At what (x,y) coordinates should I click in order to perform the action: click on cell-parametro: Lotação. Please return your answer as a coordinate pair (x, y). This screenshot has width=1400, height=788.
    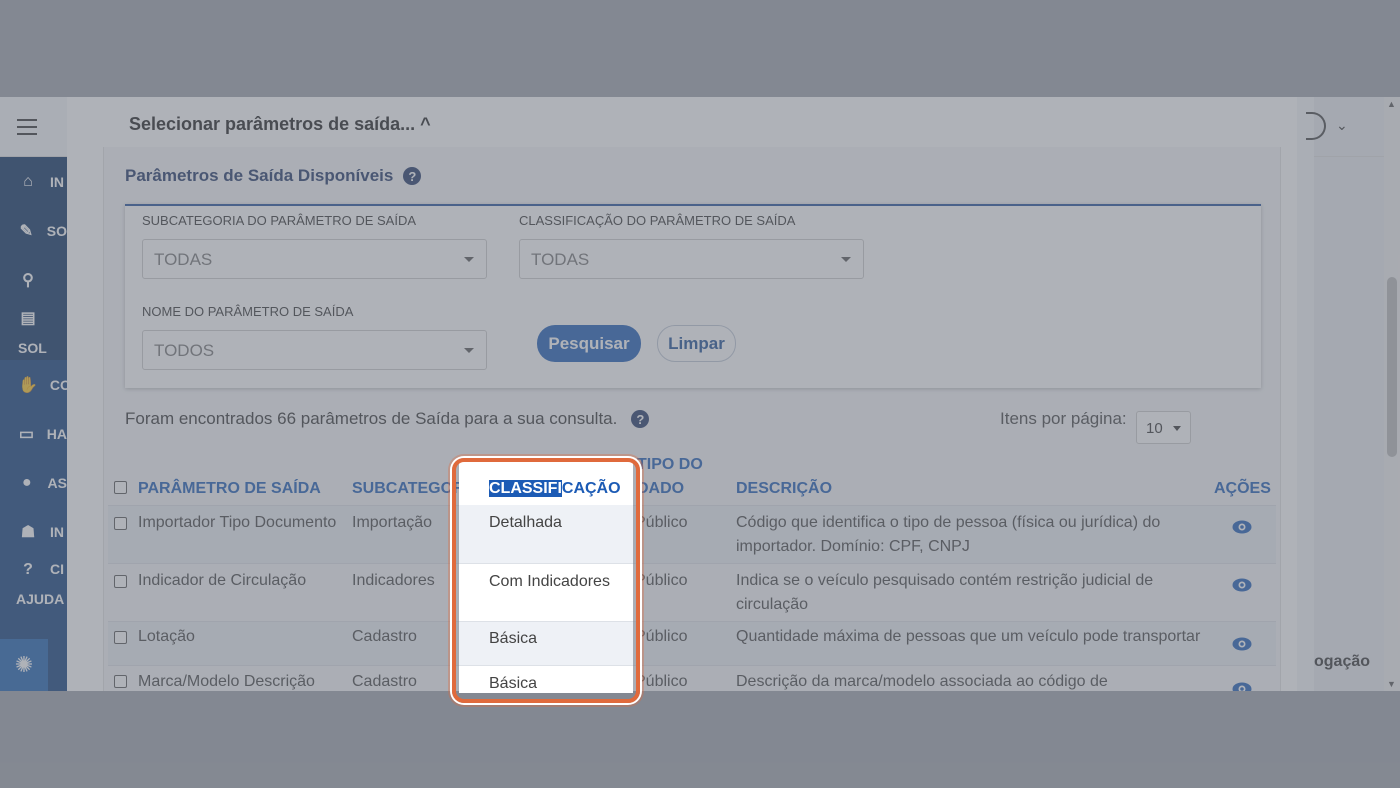
    Looking at the image, I should click on (166, 636).